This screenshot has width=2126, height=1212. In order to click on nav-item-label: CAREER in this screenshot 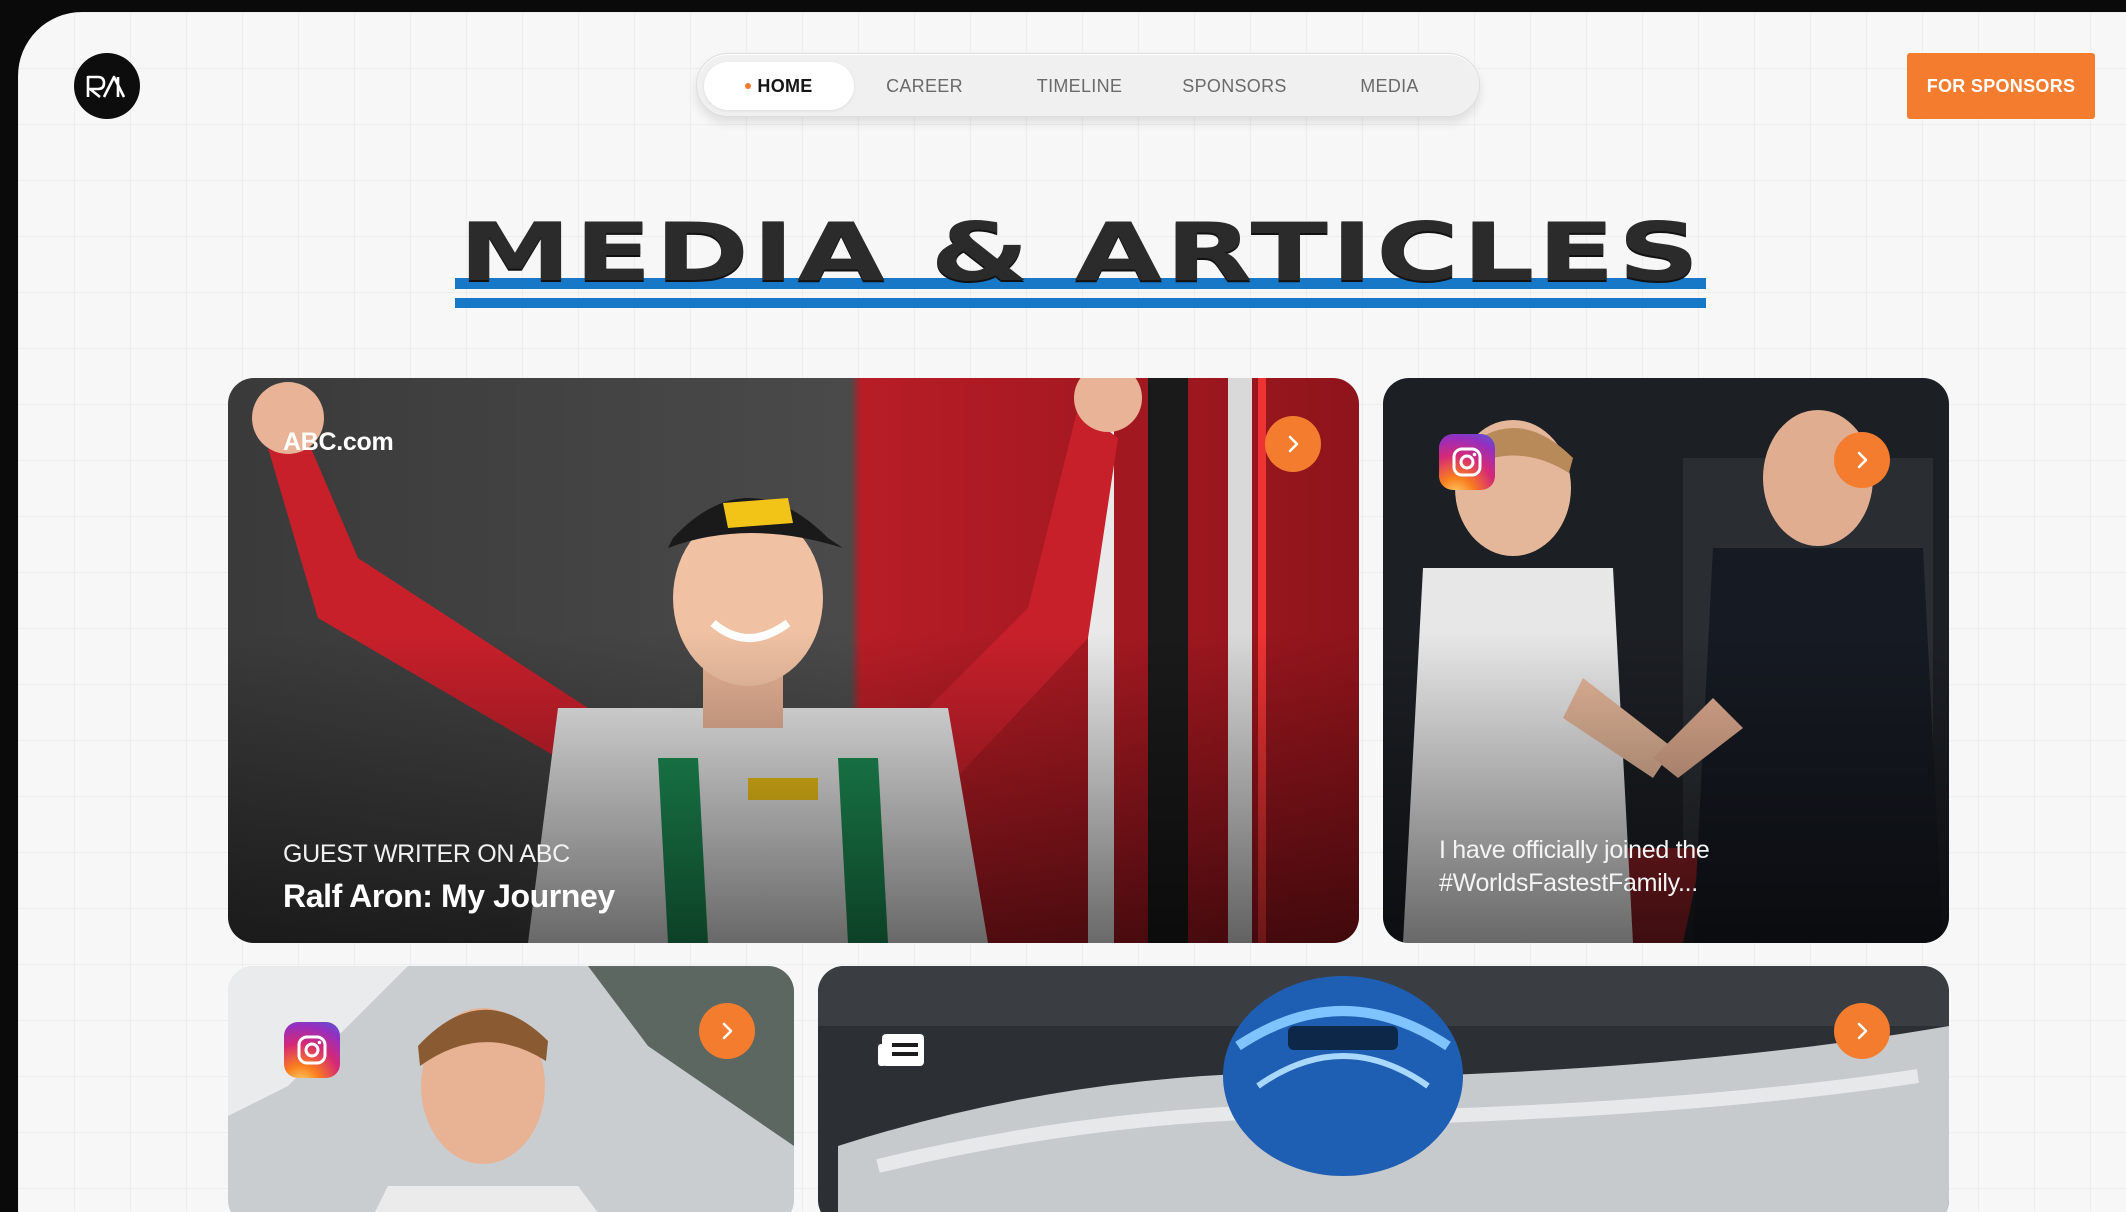, I will do `click(924, 85)`.